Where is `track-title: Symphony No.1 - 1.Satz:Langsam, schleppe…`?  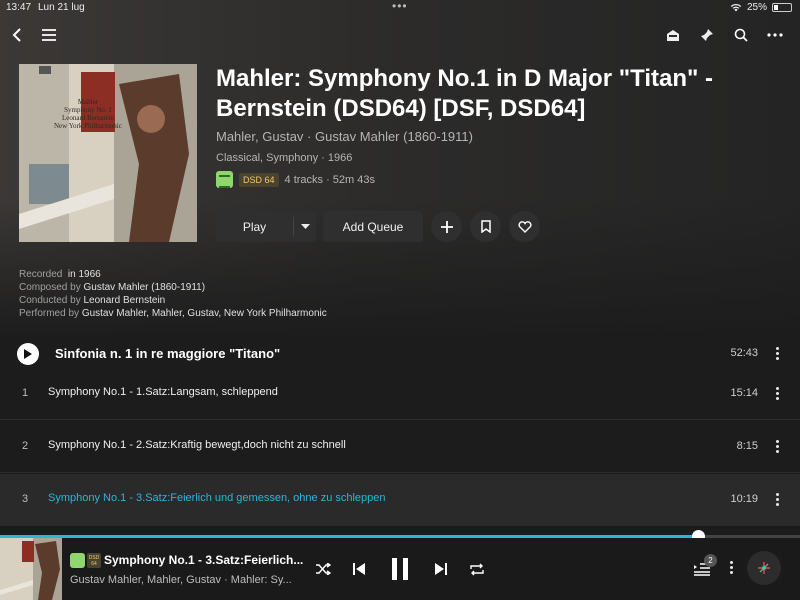
track-title: Symphony No.1 - 1.Satz:Langsam, schleppe… is located at coordinates (163, 392).